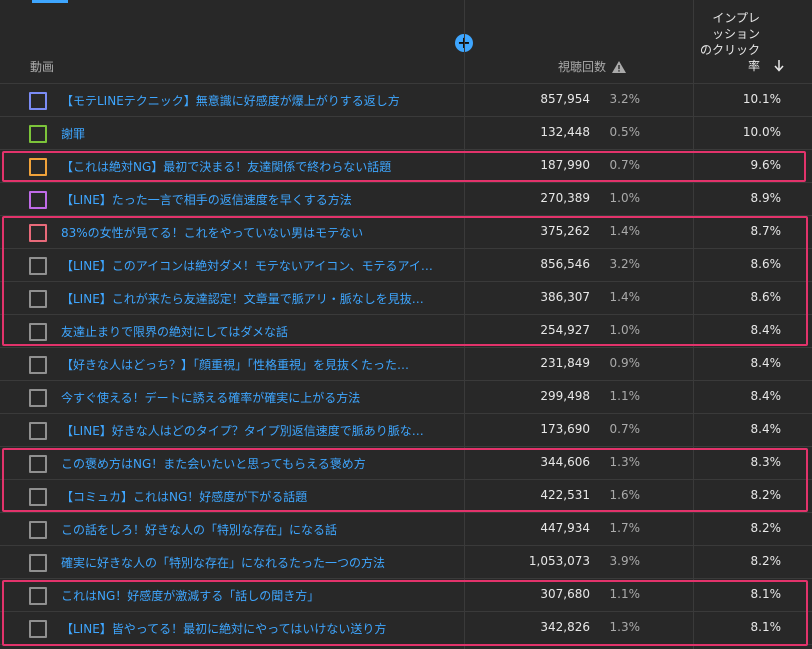  What do you see at coordinates (258, 166) in the screenshot?
I see `video-title-link: 【これは絶対NG】最初で決まる！友達関係で終わらない話題` at bounding box center [258, 166].